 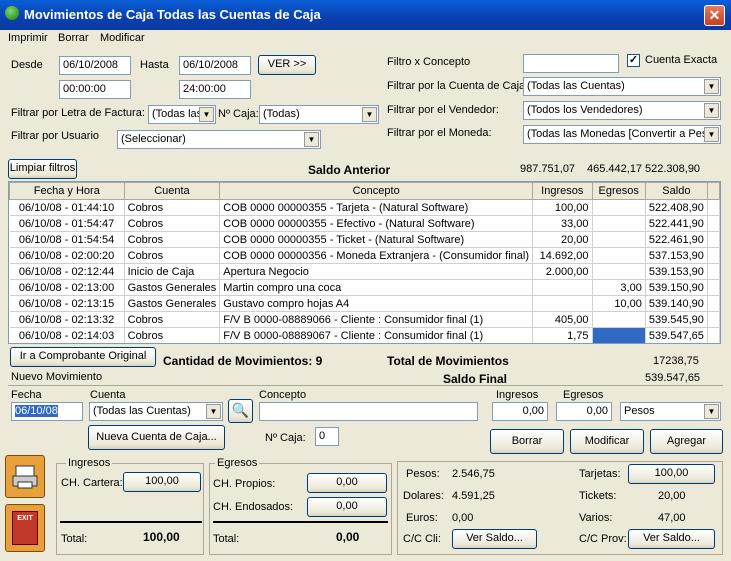 I want to click on desde-time-input: 00:00:00, so click(x=95, y=89).